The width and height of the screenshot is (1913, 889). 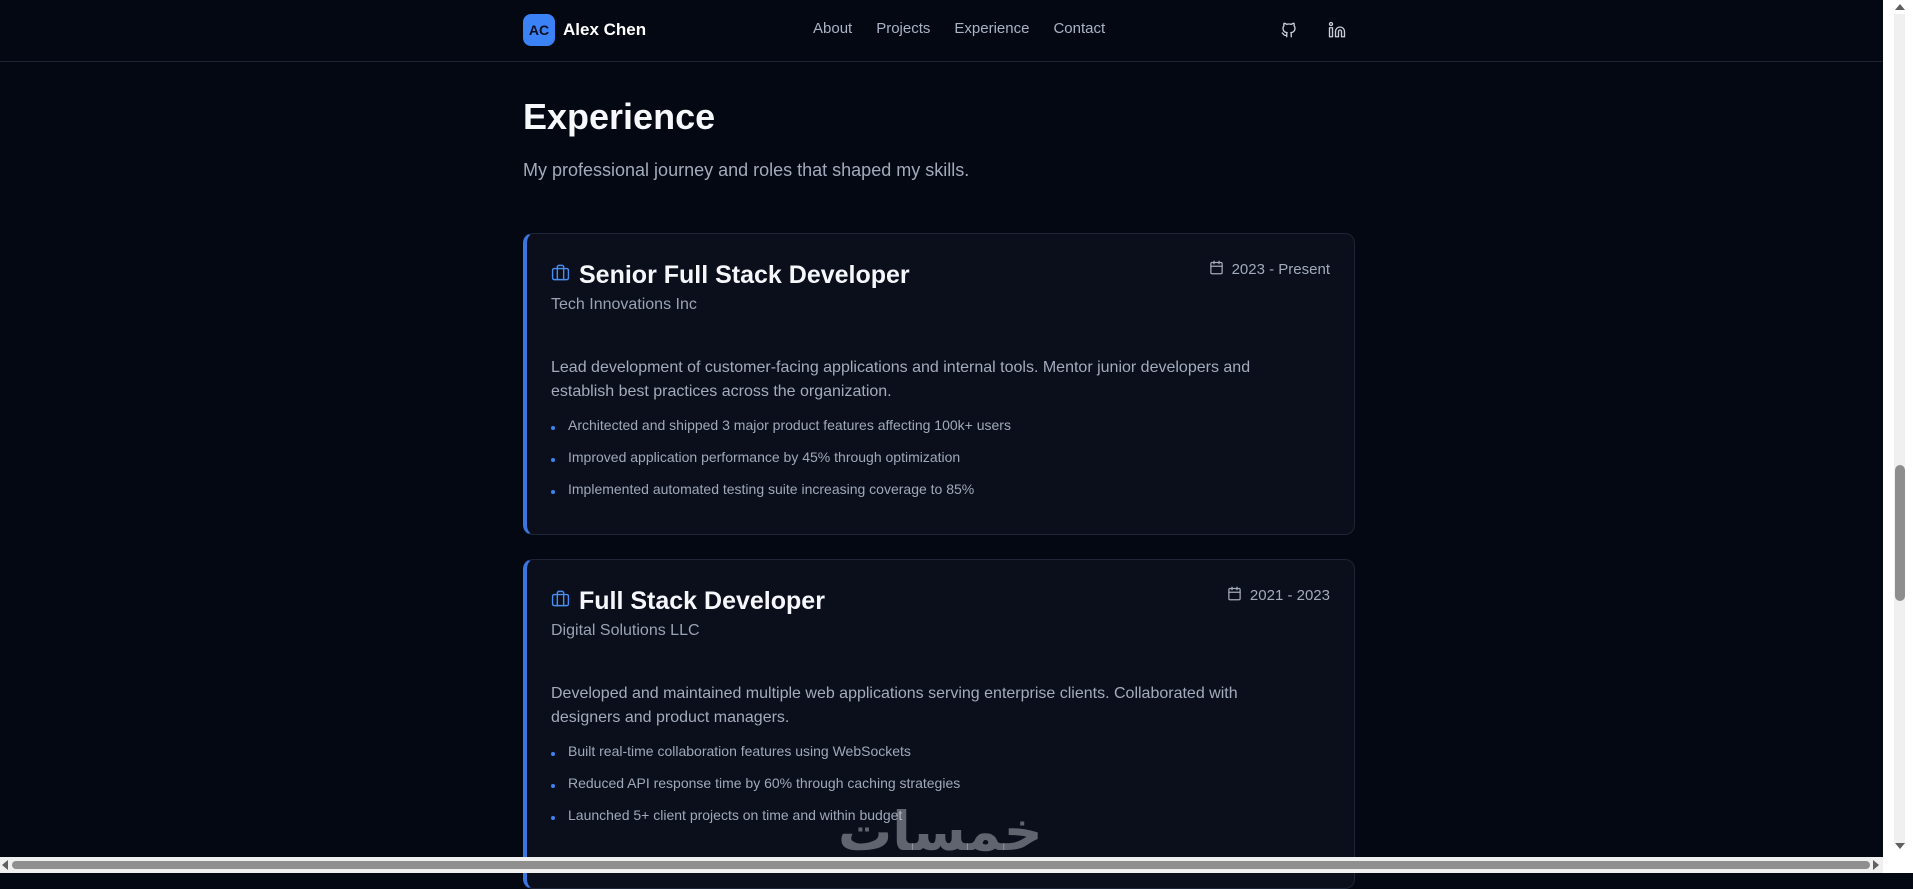 I want to click on github-icon, so click(x=1289, y=30).